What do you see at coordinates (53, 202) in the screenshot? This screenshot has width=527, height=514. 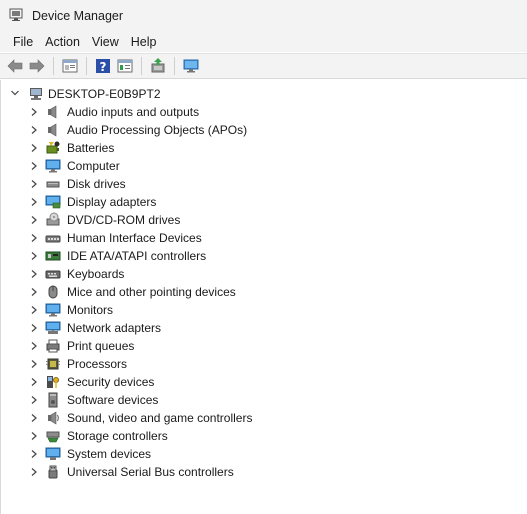 I see `display-adapter-icon` at bounding box center [53, 202].